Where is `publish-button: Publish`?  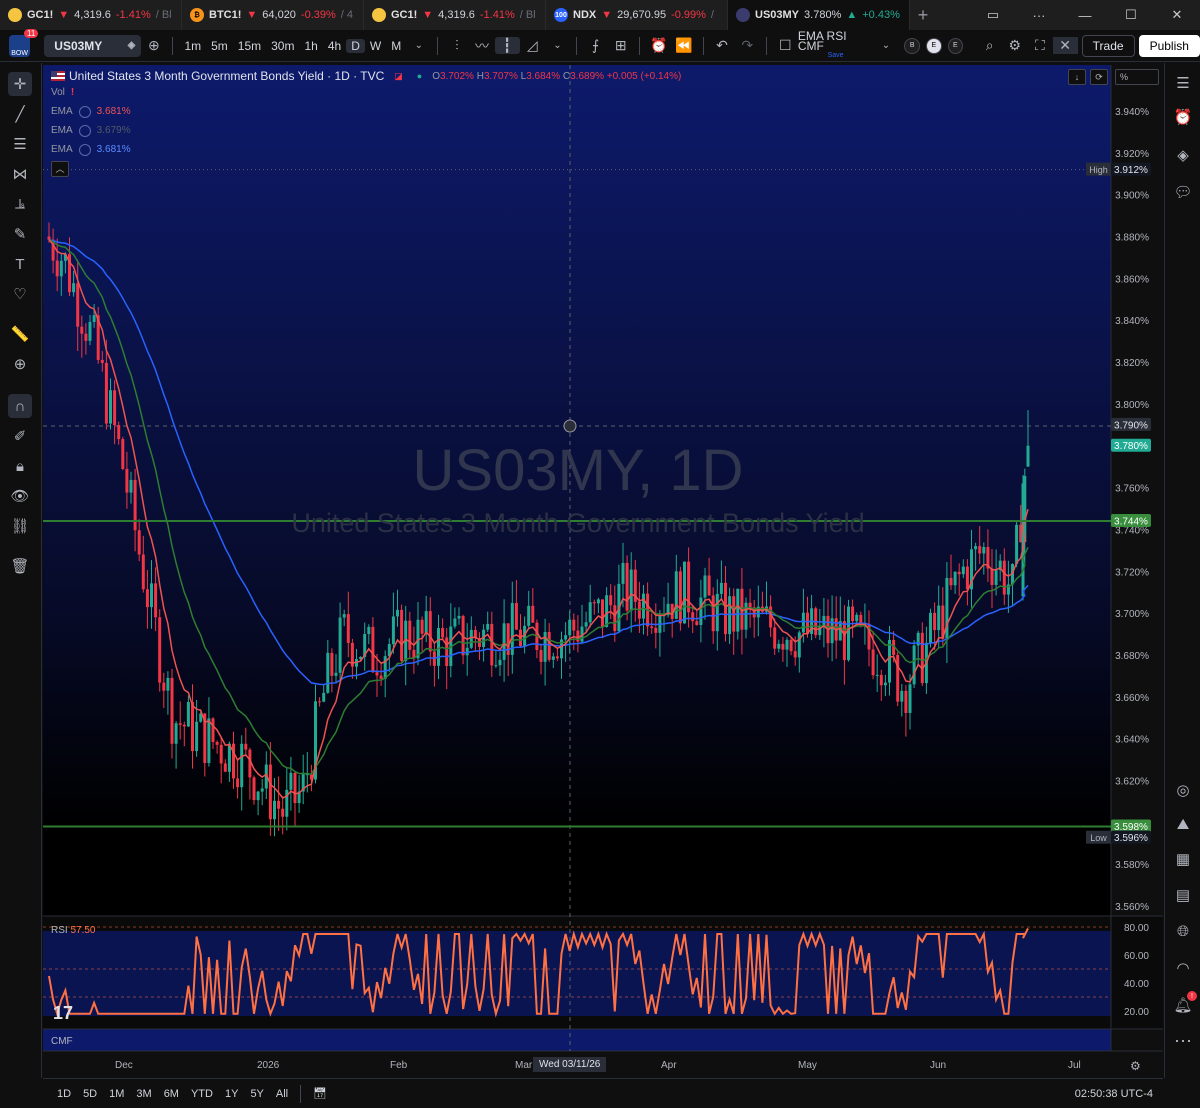 publish-button: Publish is located at coordinates (1169, 45).